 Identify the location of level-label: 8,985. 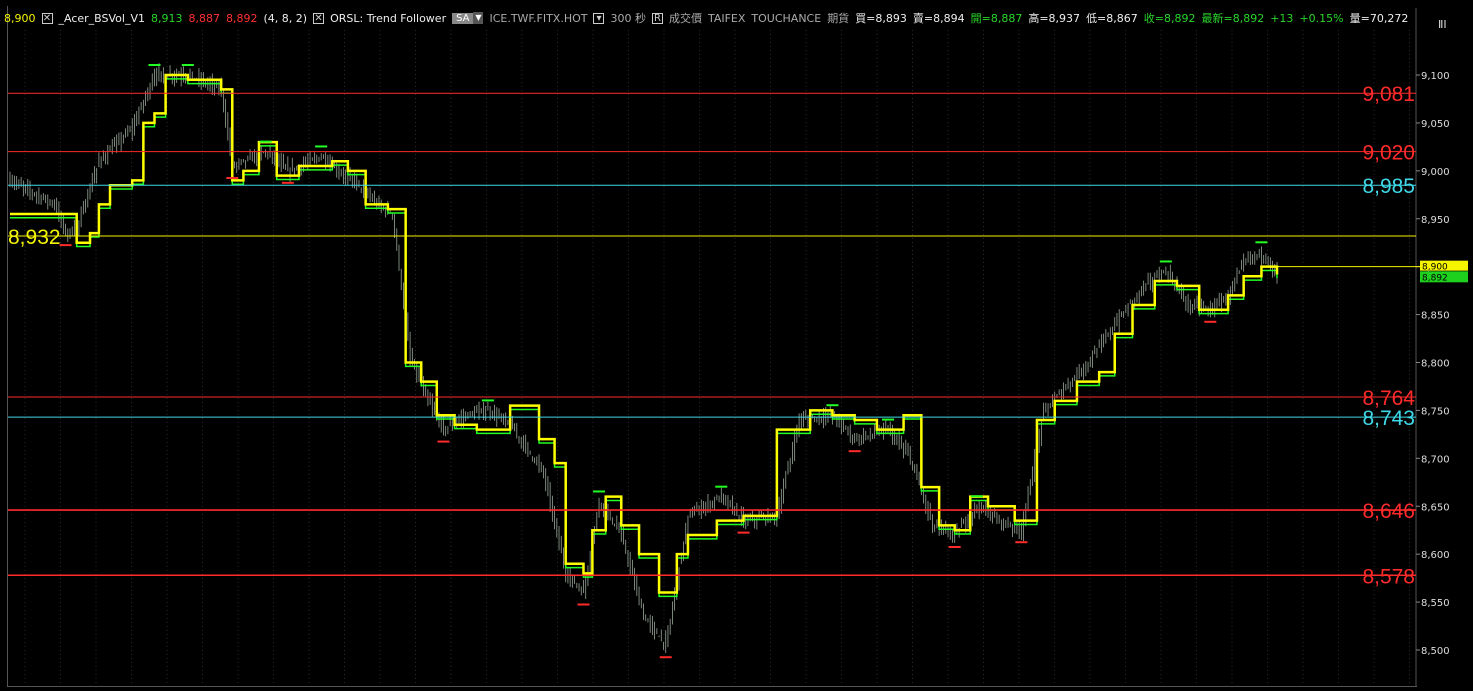
(1388, 186).